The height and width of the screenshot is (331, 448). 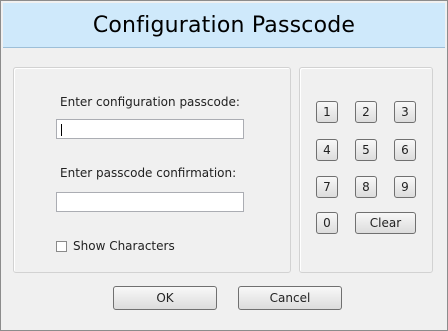 I want to click on dialog-title: Configuration Passcode, so click(x=224, y=25).